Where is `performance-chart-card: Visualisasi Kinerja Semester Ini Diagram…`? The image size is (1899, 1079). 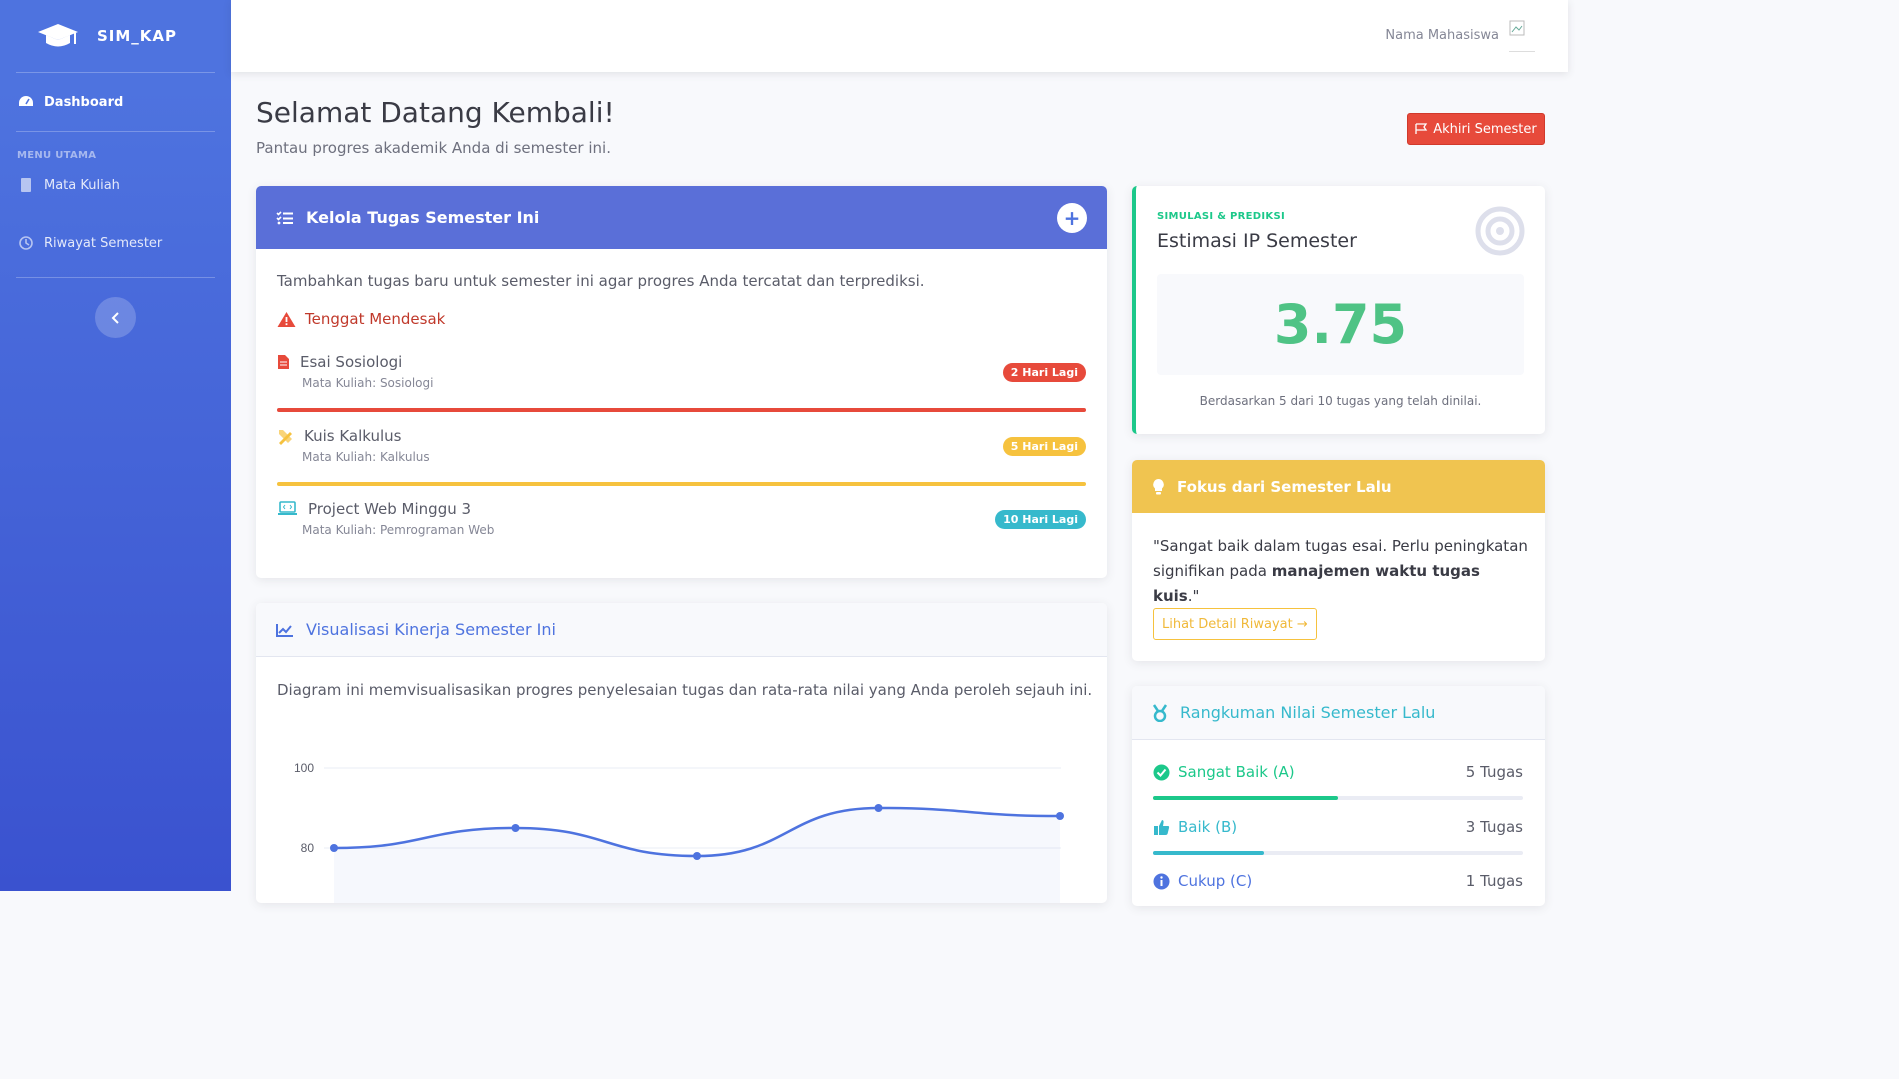 performance-chart-card: Visualisasi Kinerja Semester Ini Diagram… is located at coordinates (681, 753).